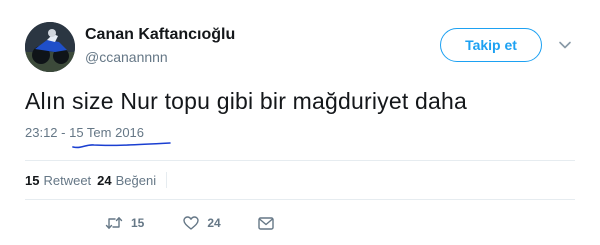 The height and width of the screenshot is (245, 600). Describe the element at coordinates (114, 223) in the screenshot. I see `retweet-icon` at that location.